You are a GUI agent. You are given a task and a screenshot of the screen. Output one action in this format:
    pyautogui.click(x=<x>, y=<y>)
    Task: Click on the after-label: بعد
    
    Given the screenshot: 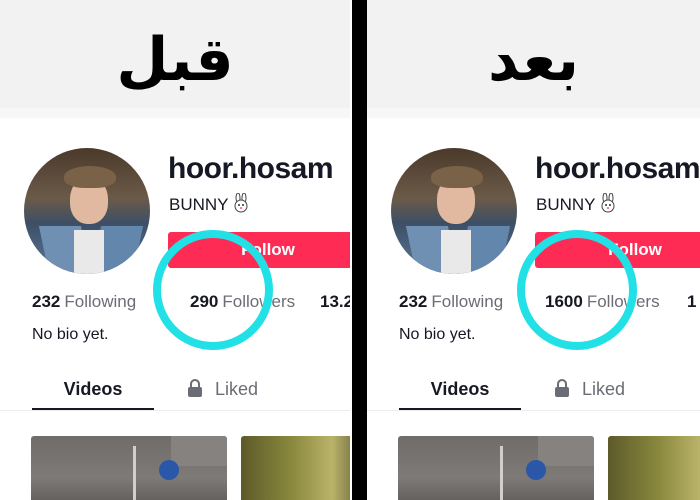 What is the action you would take?
    pyautogui.click(x=533, y=60)
    